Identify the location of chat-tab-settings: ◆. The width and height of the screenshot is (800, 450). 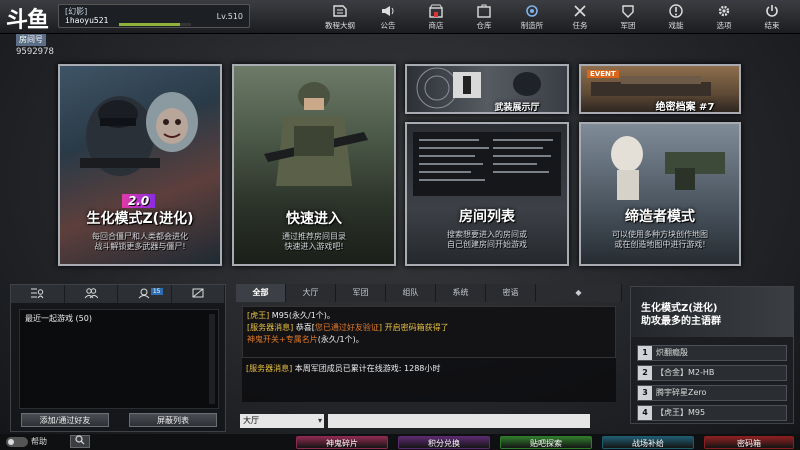
(579, 293).